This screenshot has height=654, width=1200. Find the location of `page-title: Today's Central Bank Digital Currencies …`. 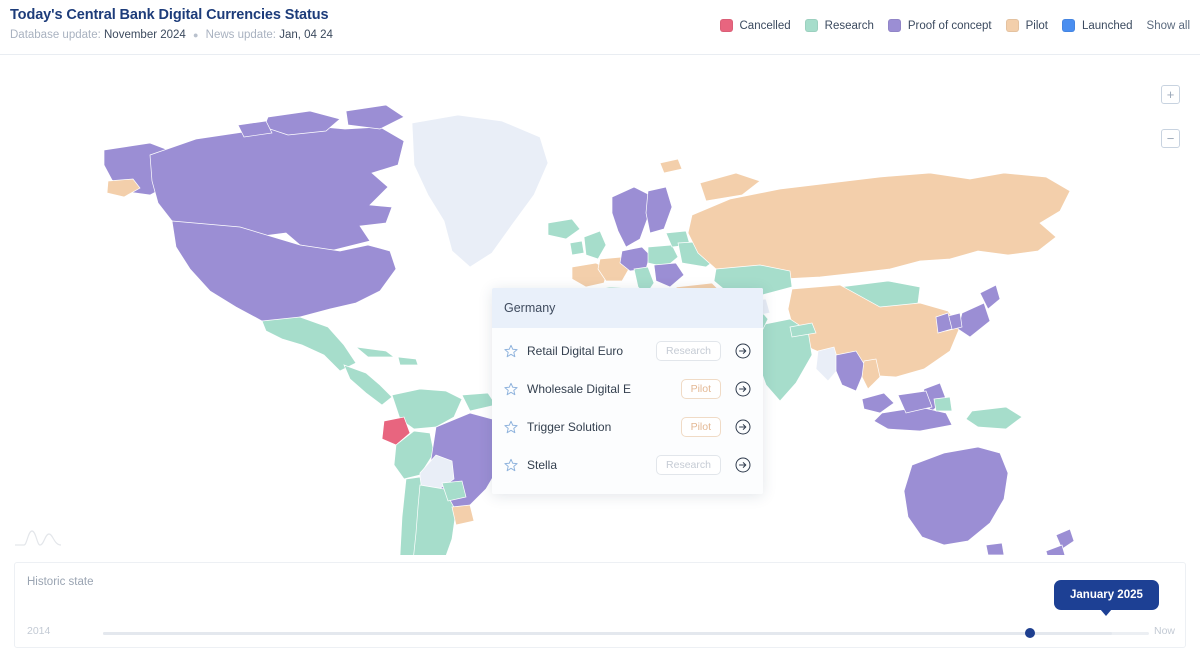

page-title: Today's Central Bank Digital Currencies … is located at coordinates (169, 15).